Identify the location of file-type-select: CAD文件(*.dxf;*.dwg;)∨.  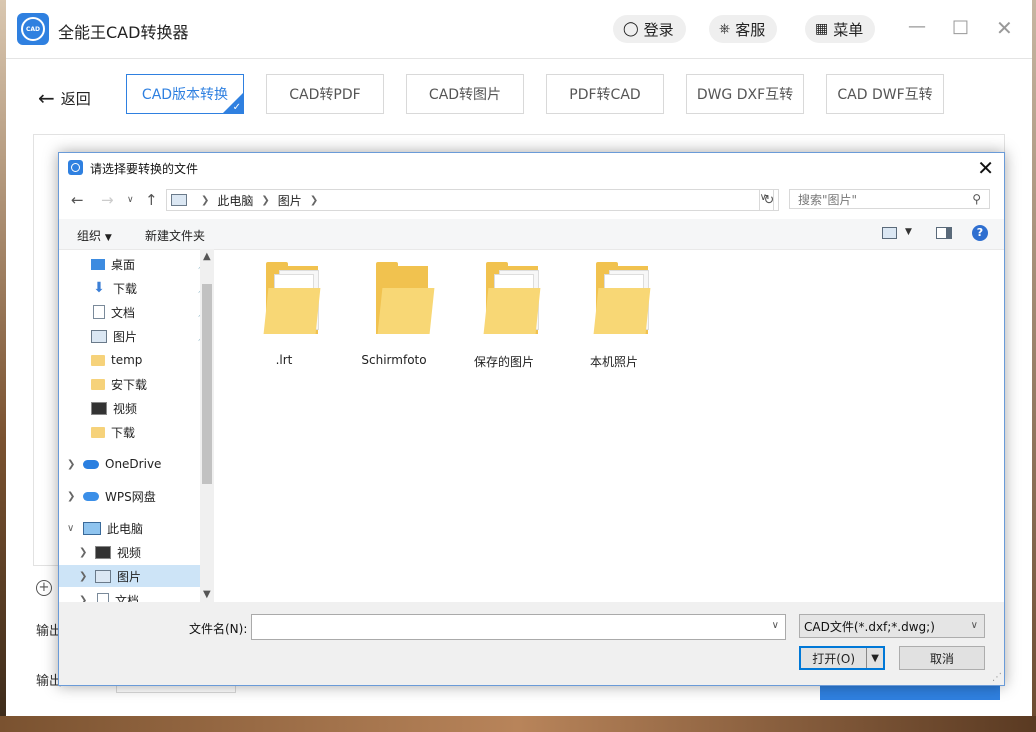
(892, 626).